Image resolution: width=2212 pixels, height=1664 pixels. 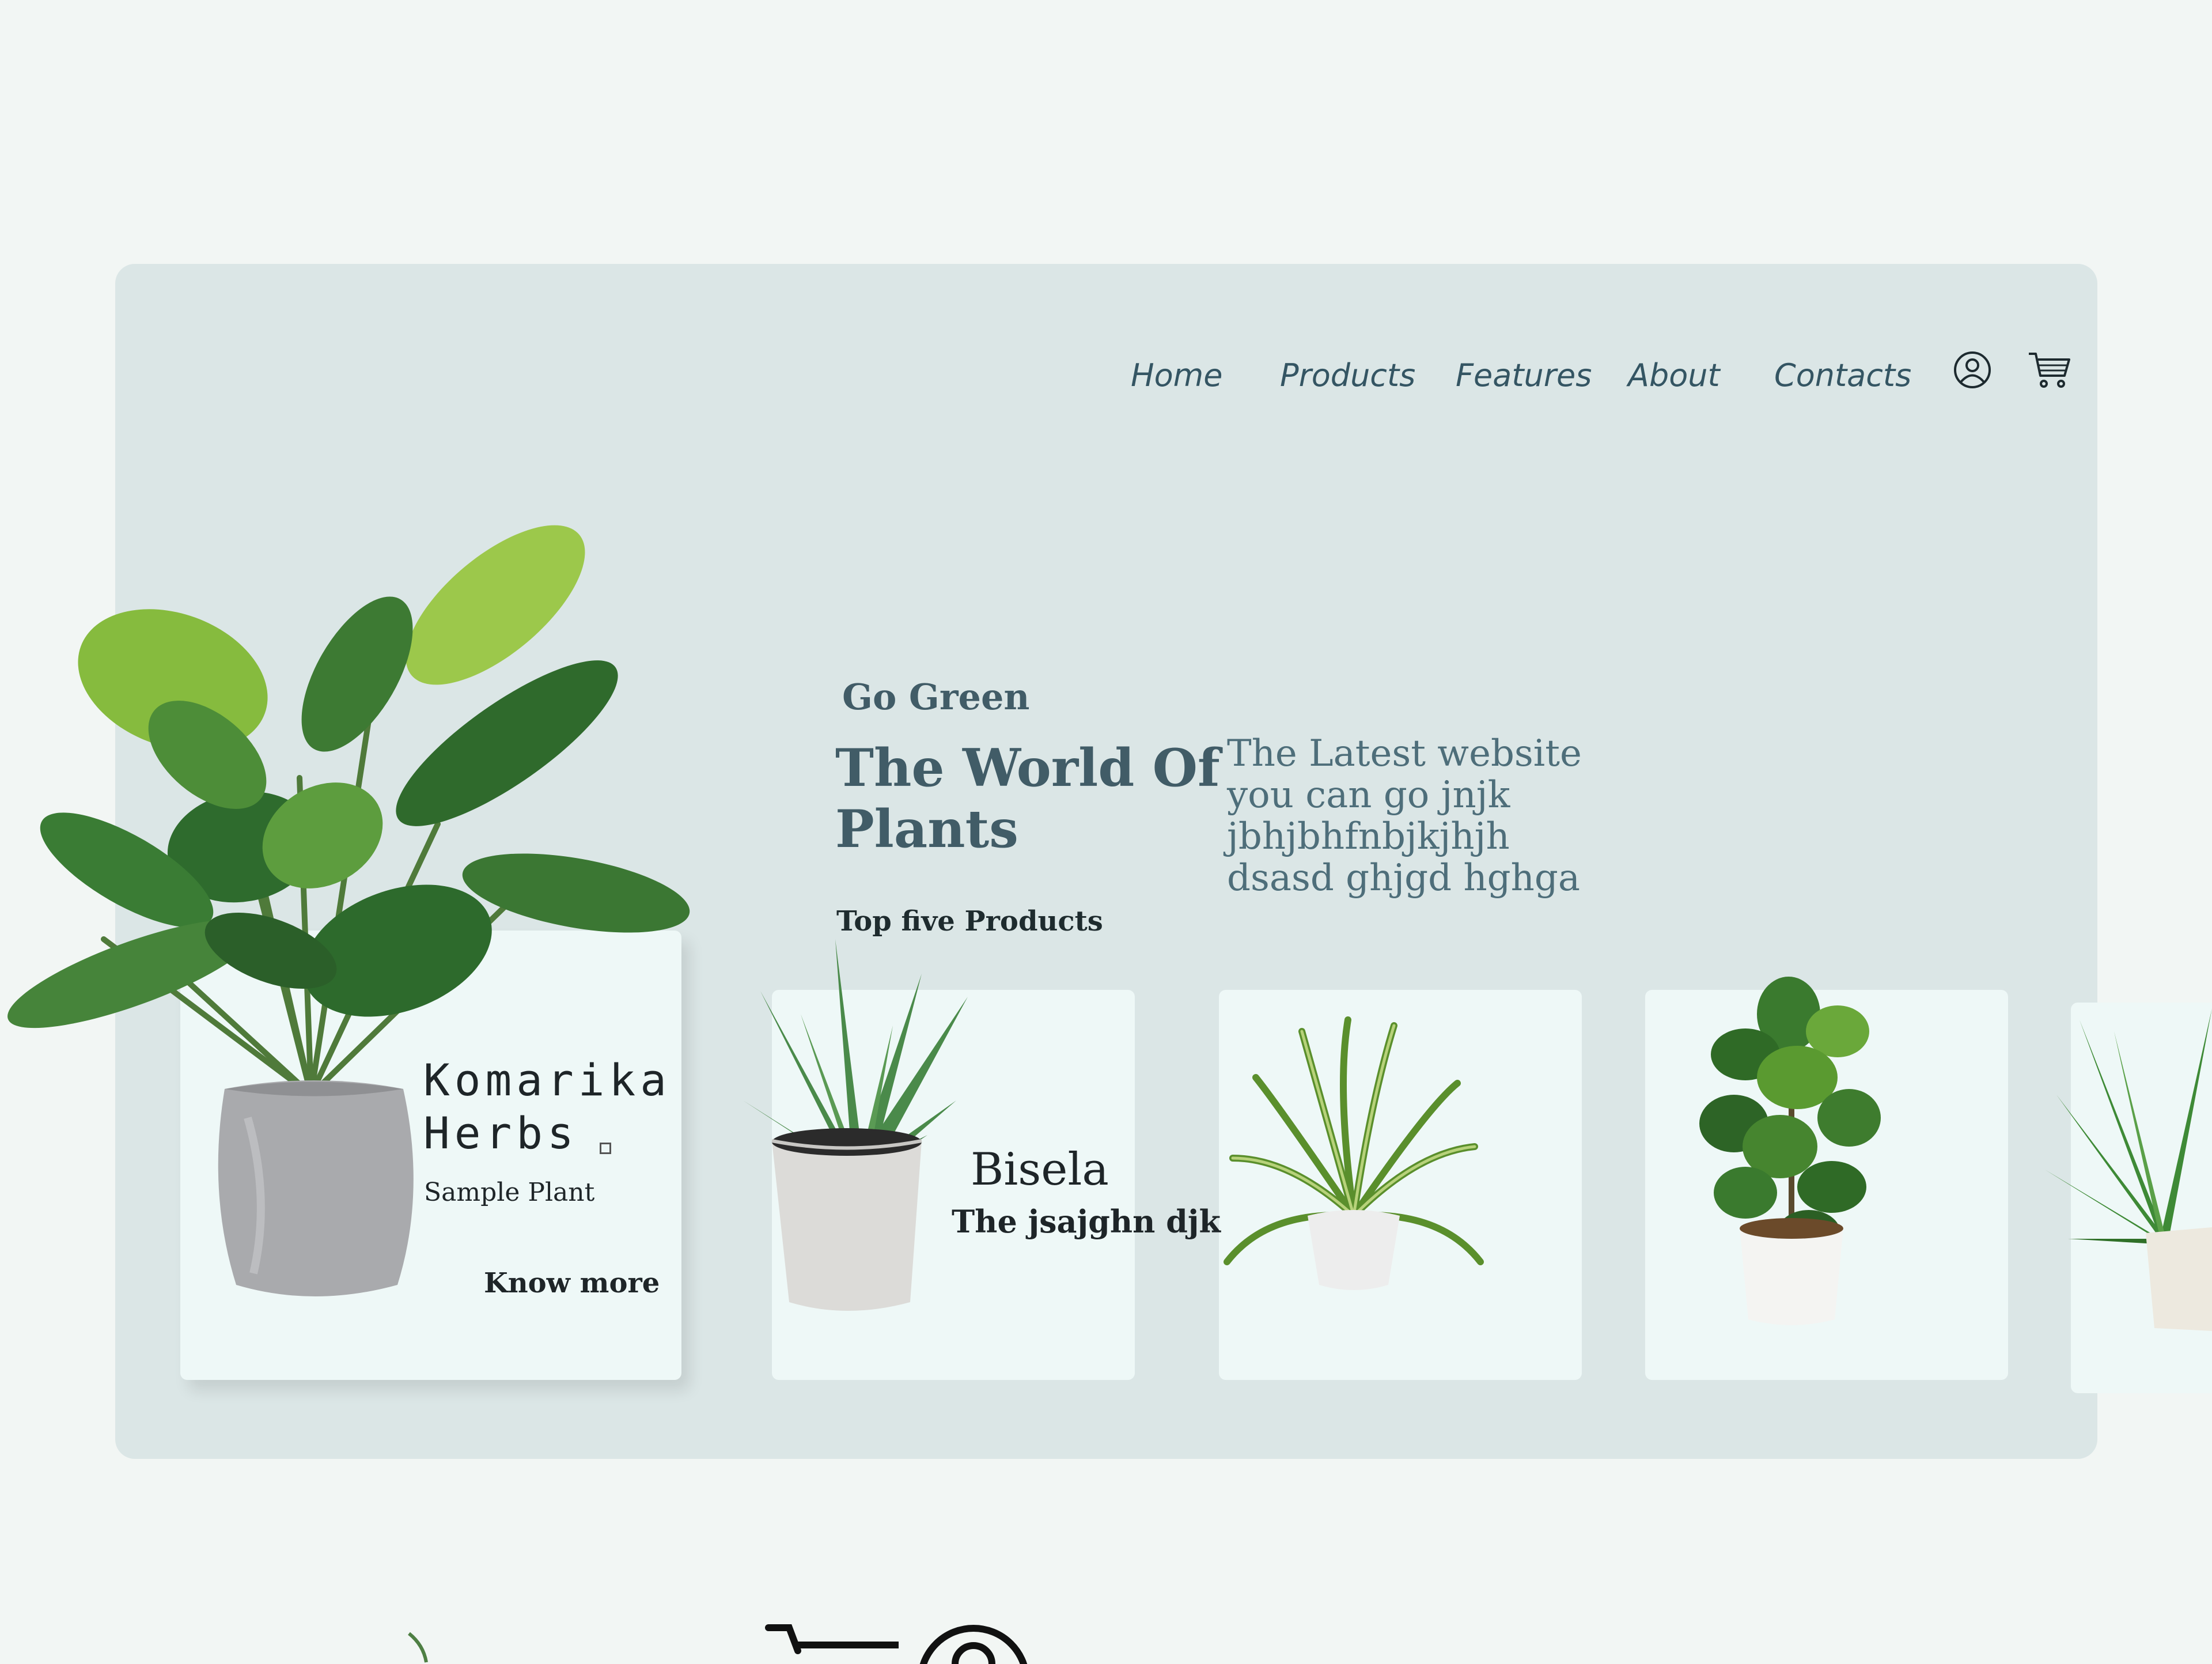 I want to click on dracaena-plant-image, so click(x=2128, y=1164).